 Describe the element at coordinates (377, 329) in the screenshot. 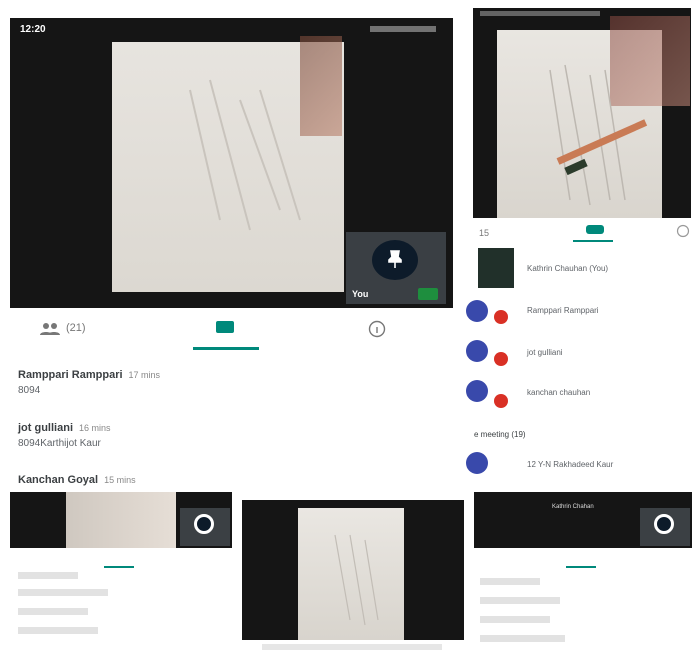

I see `info-icon` at that location.